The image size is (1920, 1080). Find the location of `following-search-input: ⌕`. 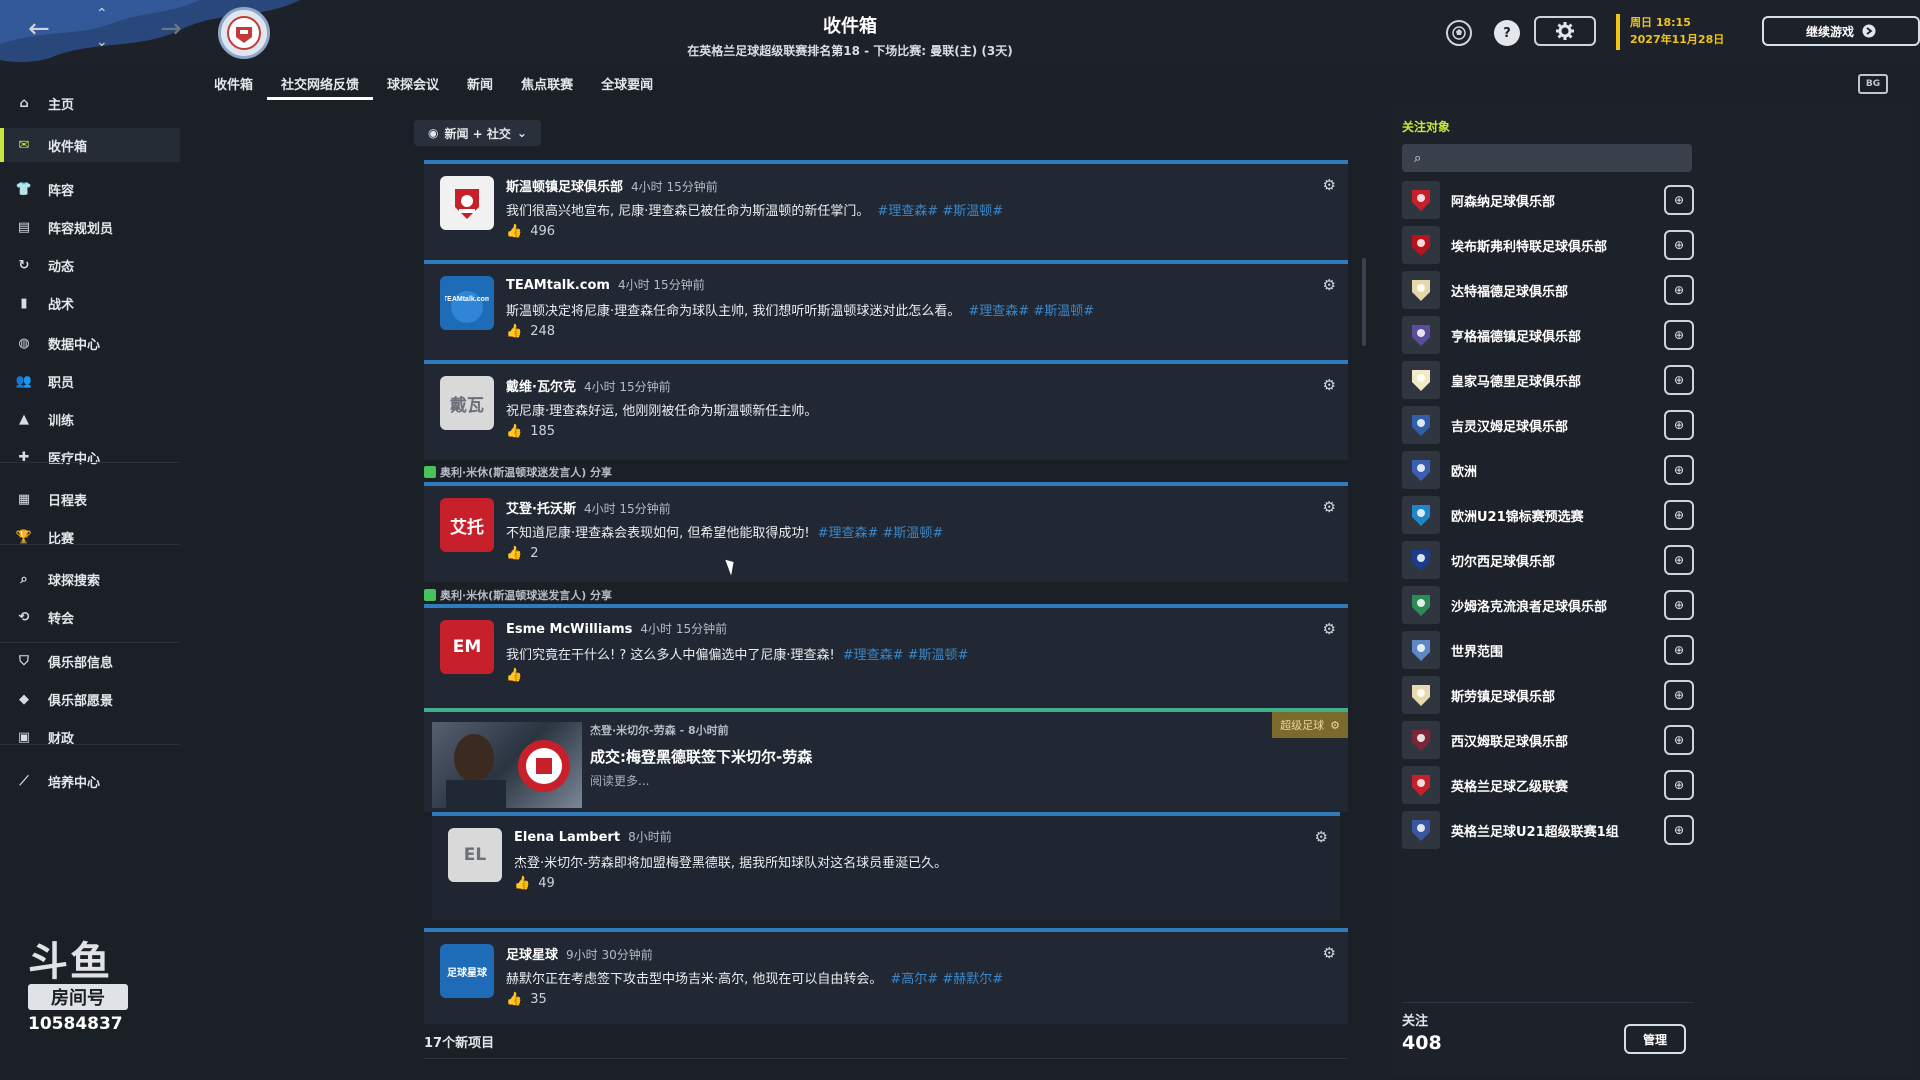

following-search-input: ⌕ is located at coordinates (1547, 158).